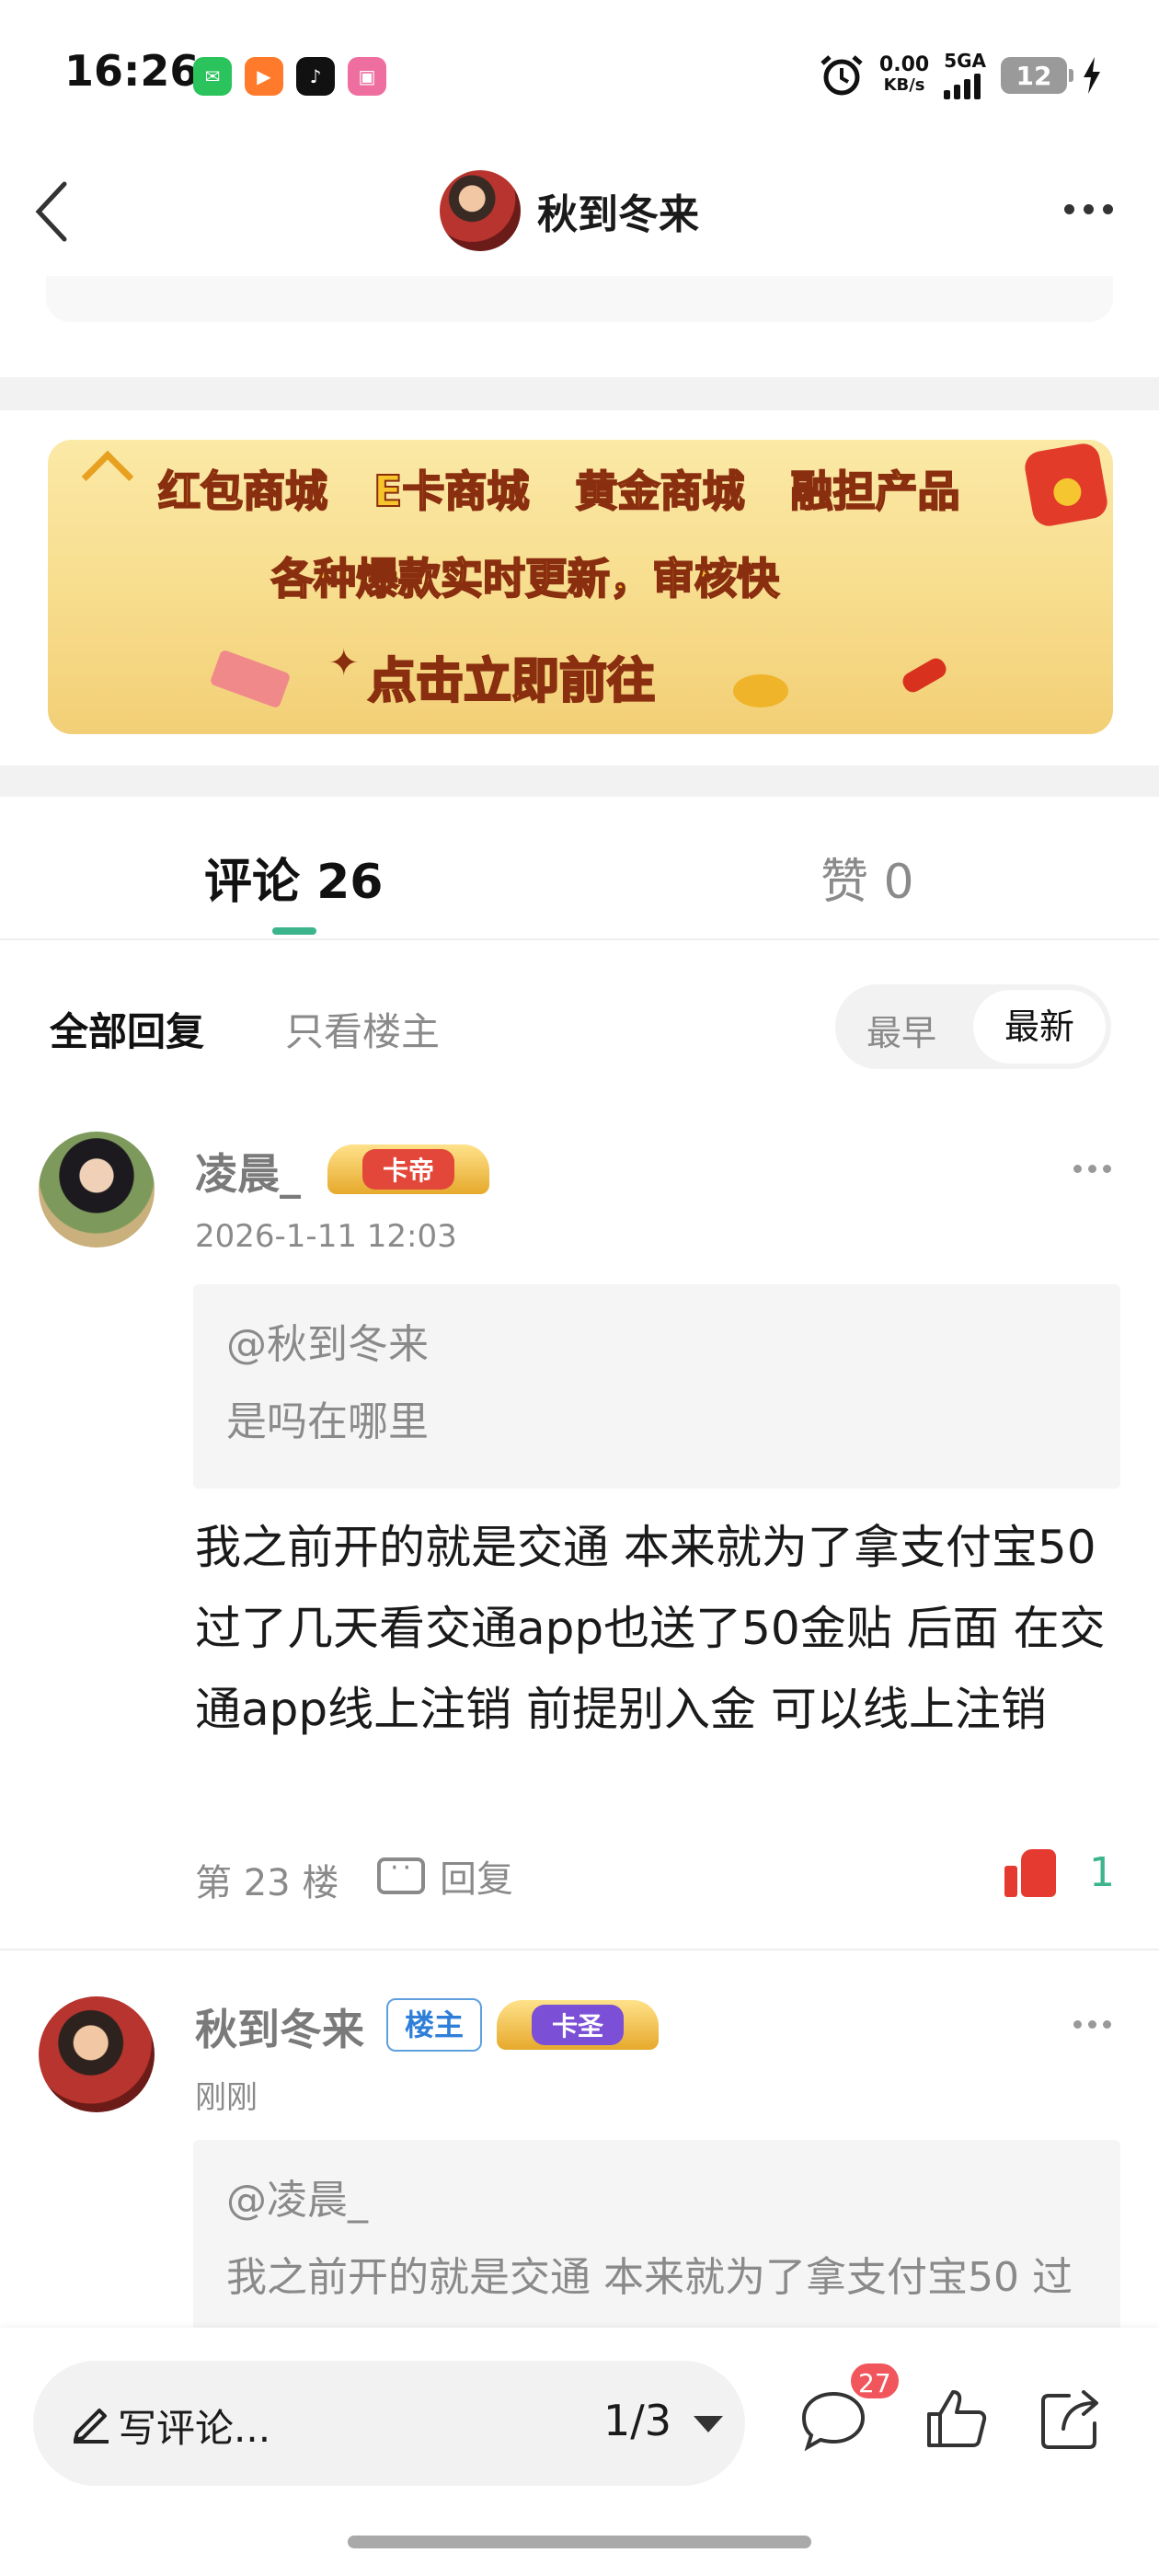 Image resolution: width=1159 pixels, height=2576 pixels. Describe the element at coordinates (1071, 2420) in the screenshot. I see `share-icon` at that location.